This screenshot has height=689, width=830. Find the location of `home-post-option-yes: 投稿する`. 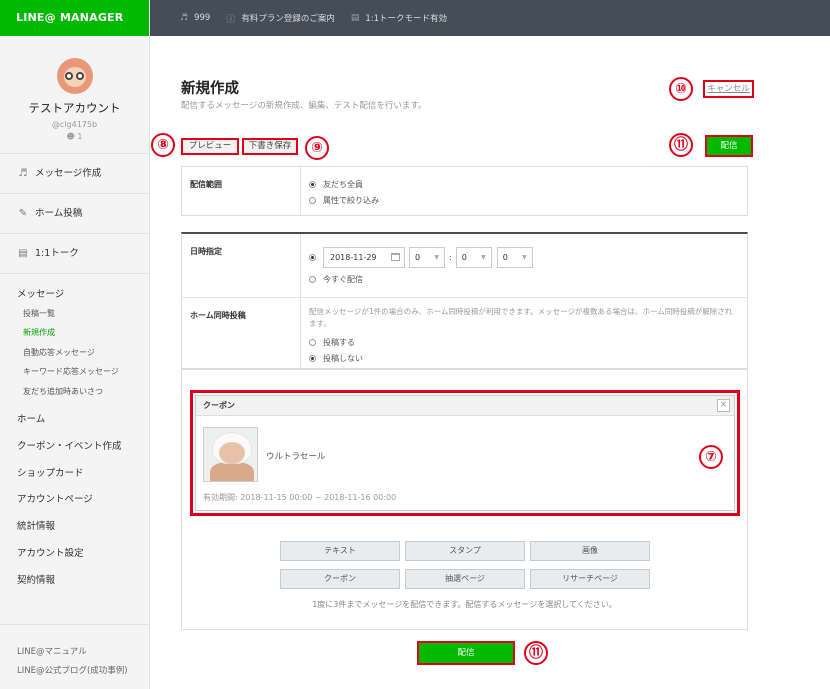

home-post-option-yes: 投稿する is located at coordinates (528, 342).